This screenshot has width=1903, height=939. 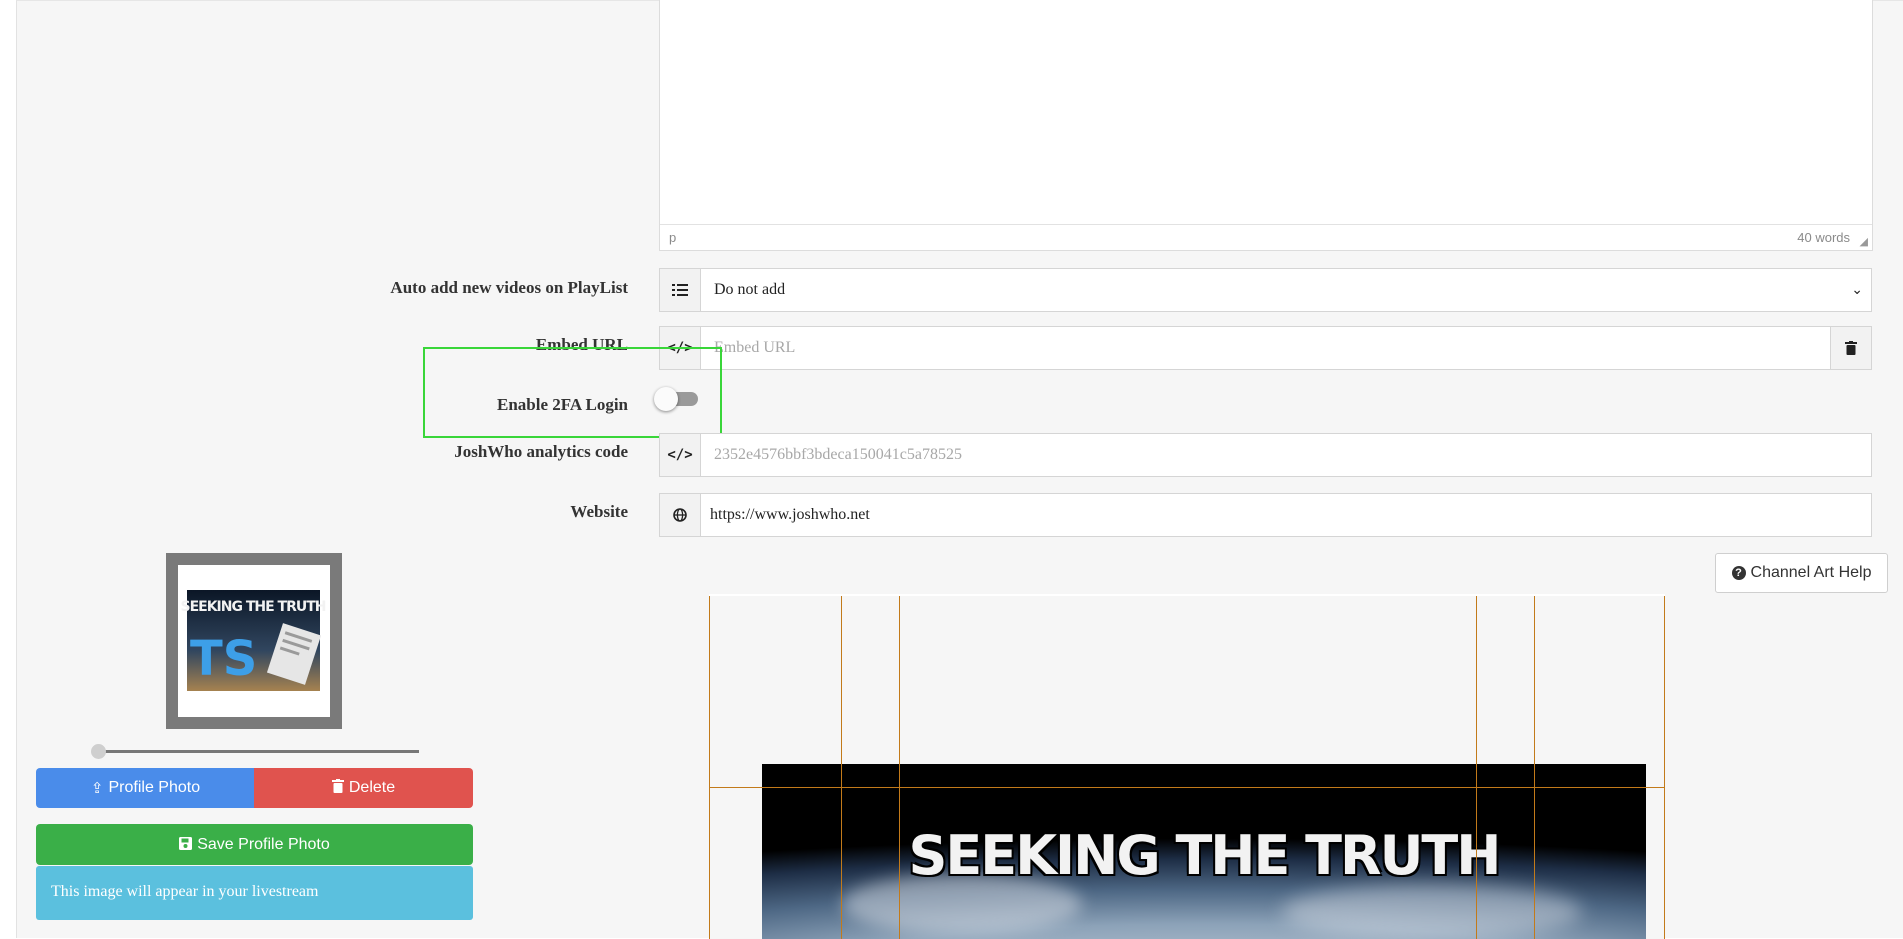 I want to click on channel-art-image: SEEKING THE TRUTH, so click(x=1204, y=851).